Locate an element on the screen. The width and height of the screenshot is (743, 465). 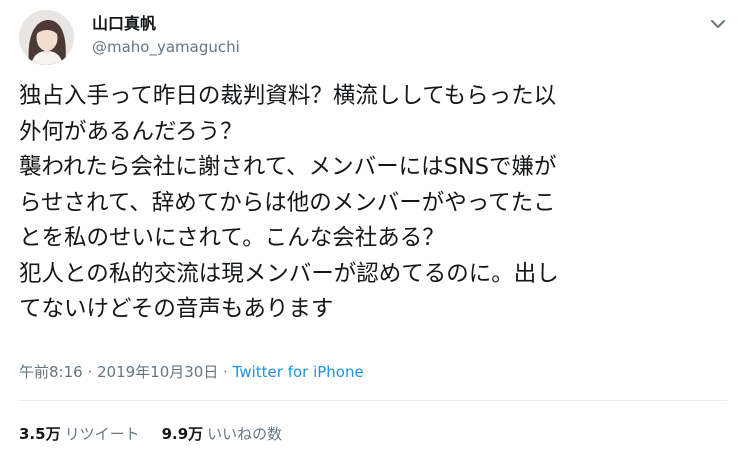
tweet-text-line: てないけどその音声もあります is located at coordinates (176, 309).